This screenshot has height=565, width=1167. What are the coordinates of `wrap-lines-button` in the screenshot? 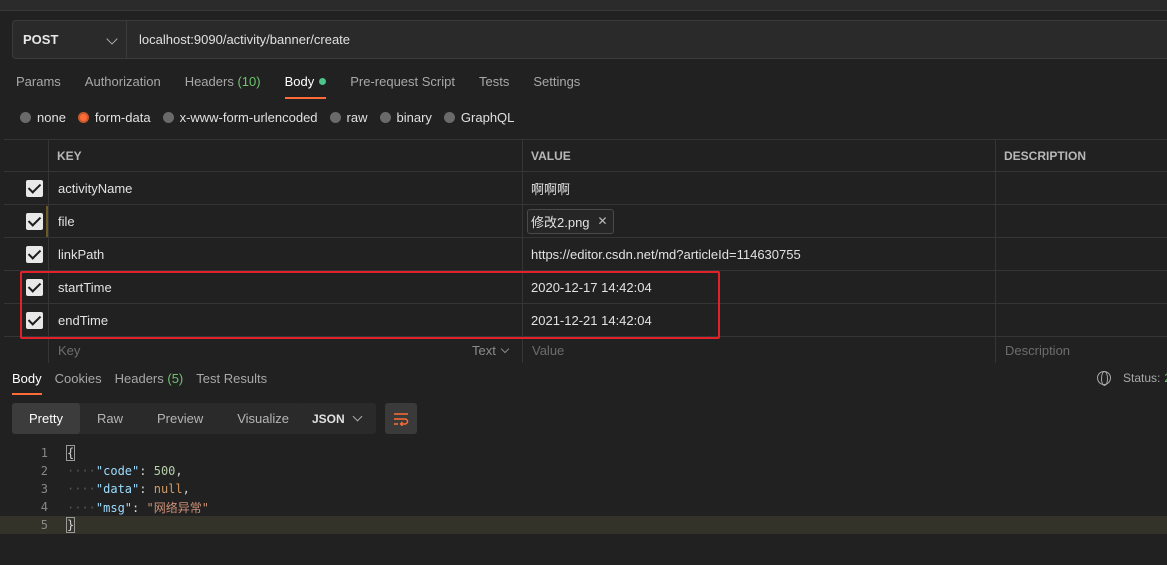 It's located at (401, 418).